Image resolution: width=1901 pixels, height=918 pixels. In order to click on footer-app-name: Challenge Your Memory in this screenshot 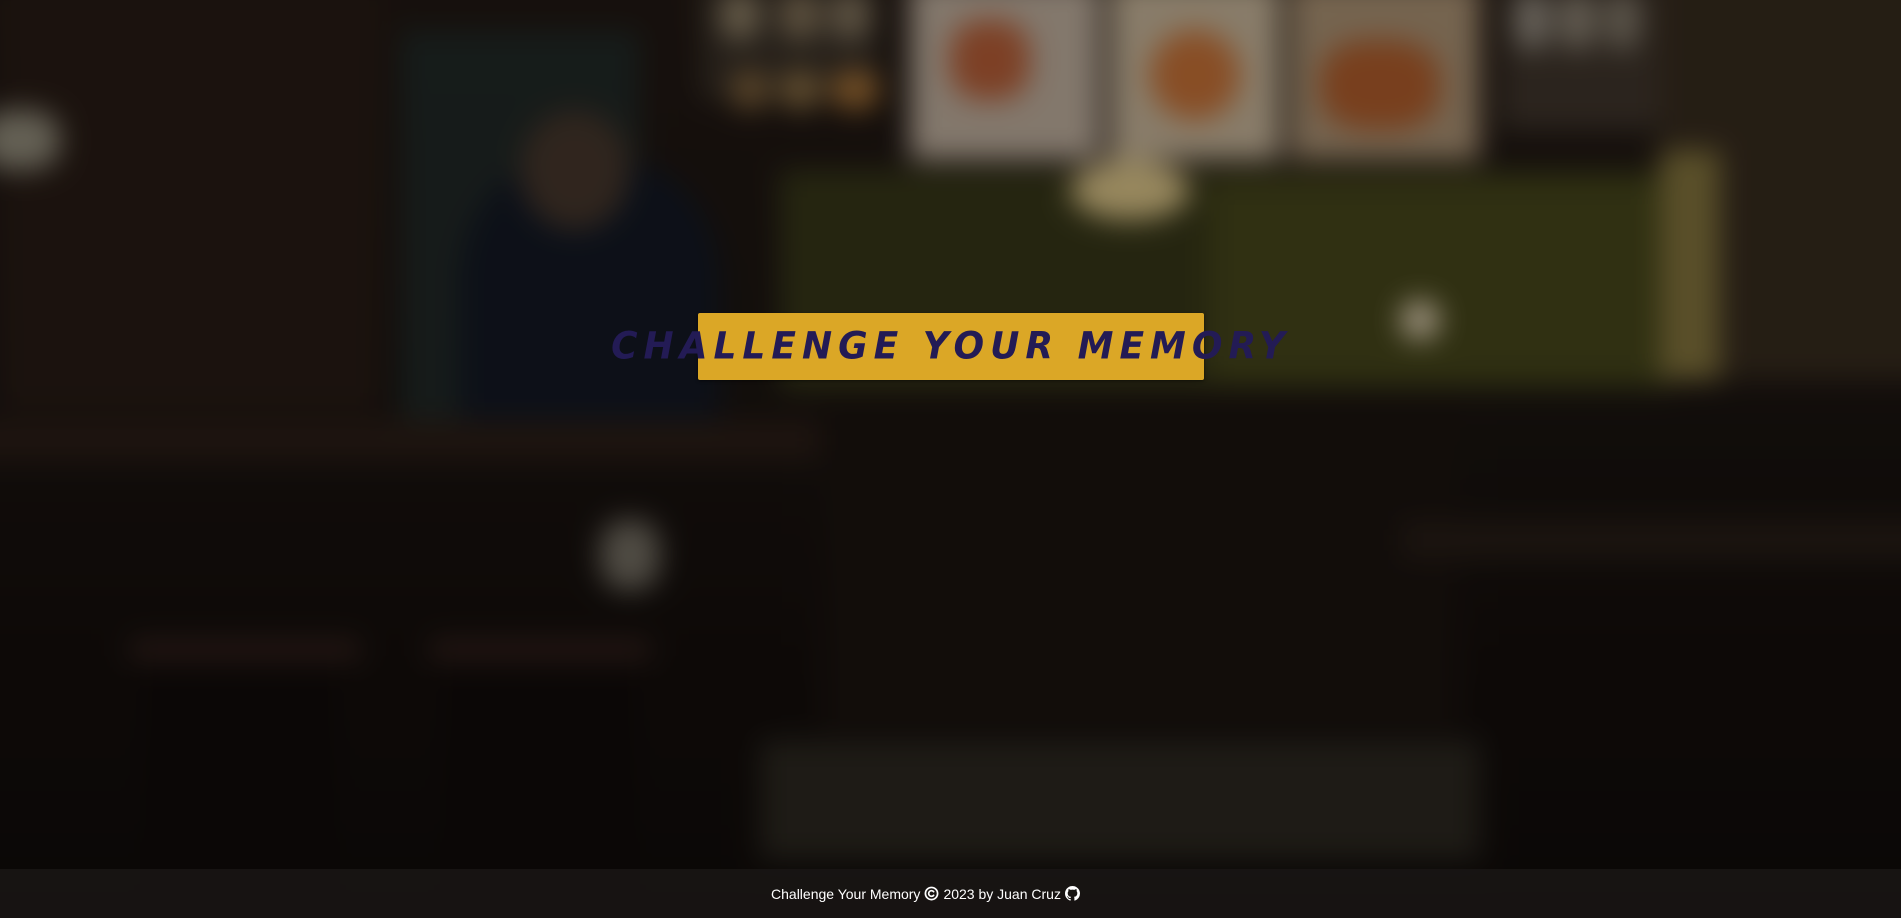, I will do `click(846, 893)`.